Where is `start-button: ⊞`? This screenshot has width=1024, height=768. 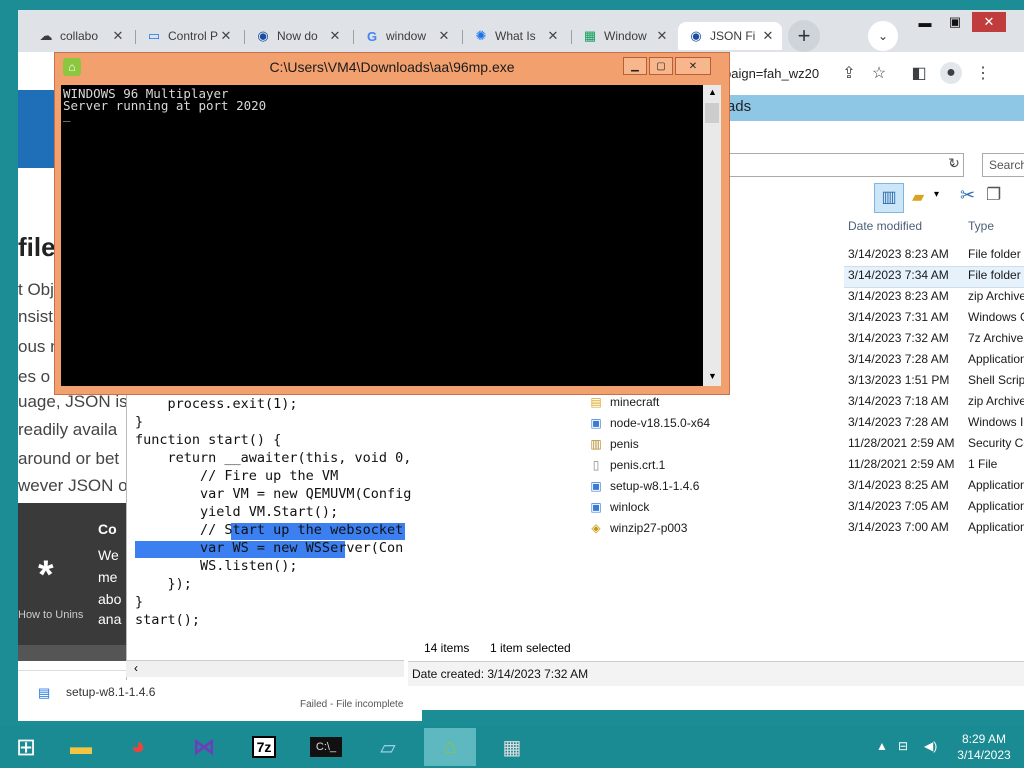 start-button: ⊞ is located at coordinates (26, 747).